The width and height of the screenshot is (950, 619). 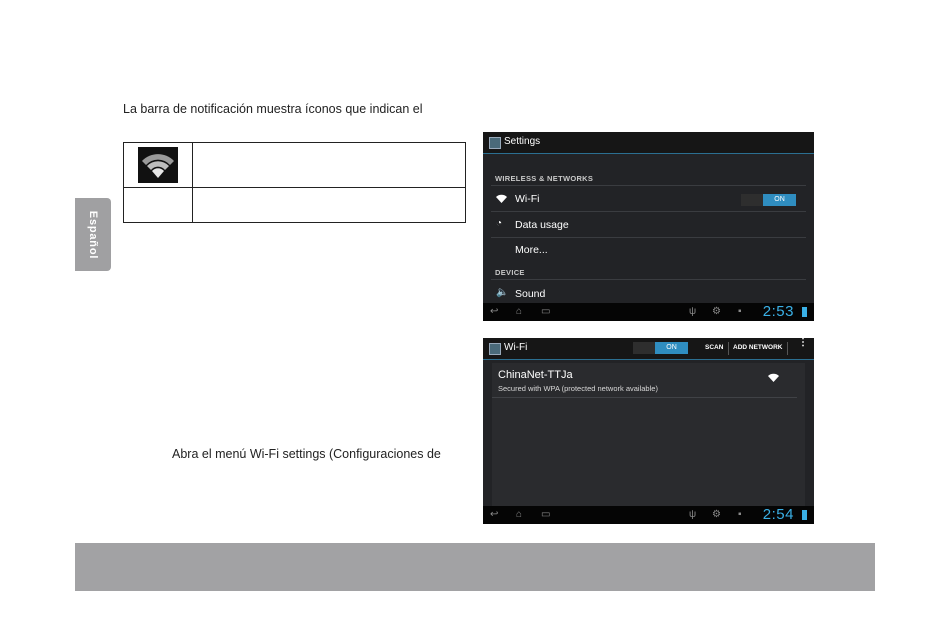 What do you see at coordinates (527, 199) in the screenshot?
I see `settings-item-wifi: Wi-Fi` at bounding box center [527, 199].